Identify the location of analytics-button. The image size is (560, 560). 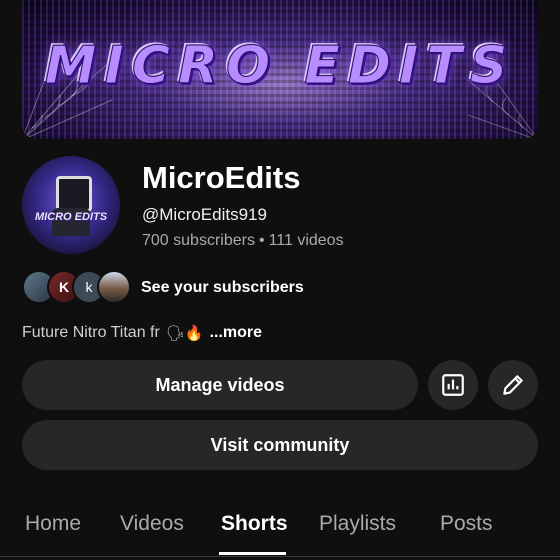
(453, 385).